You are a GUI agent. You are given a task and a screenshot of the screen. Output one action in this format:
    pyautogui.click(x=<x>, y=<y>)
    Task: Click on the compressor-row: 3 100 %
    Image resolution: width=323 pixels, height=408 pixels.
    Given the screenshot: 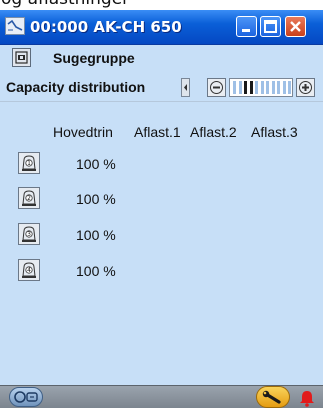 What is the action you would take?
    pyautogui.click(x=161, y=236)
    